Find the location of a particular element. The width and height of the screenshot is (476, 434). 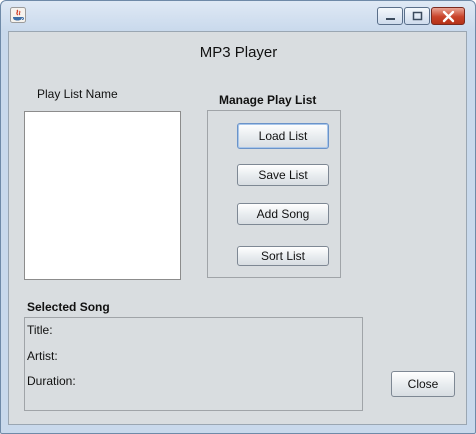

title-label: Title: is located at coordinates (40, 330).